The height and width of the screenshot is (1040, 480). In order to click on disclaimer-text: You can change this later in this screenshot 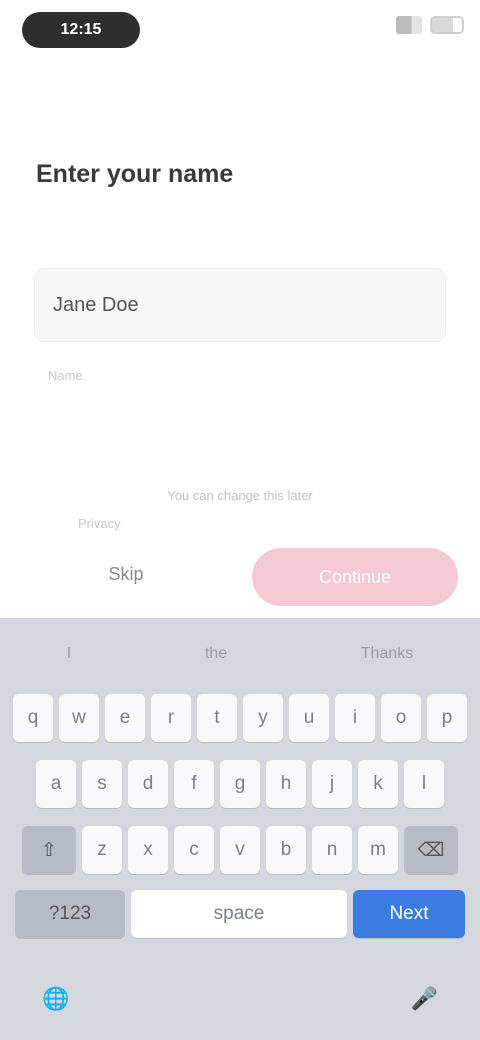, I will do `click(240, 495)`.